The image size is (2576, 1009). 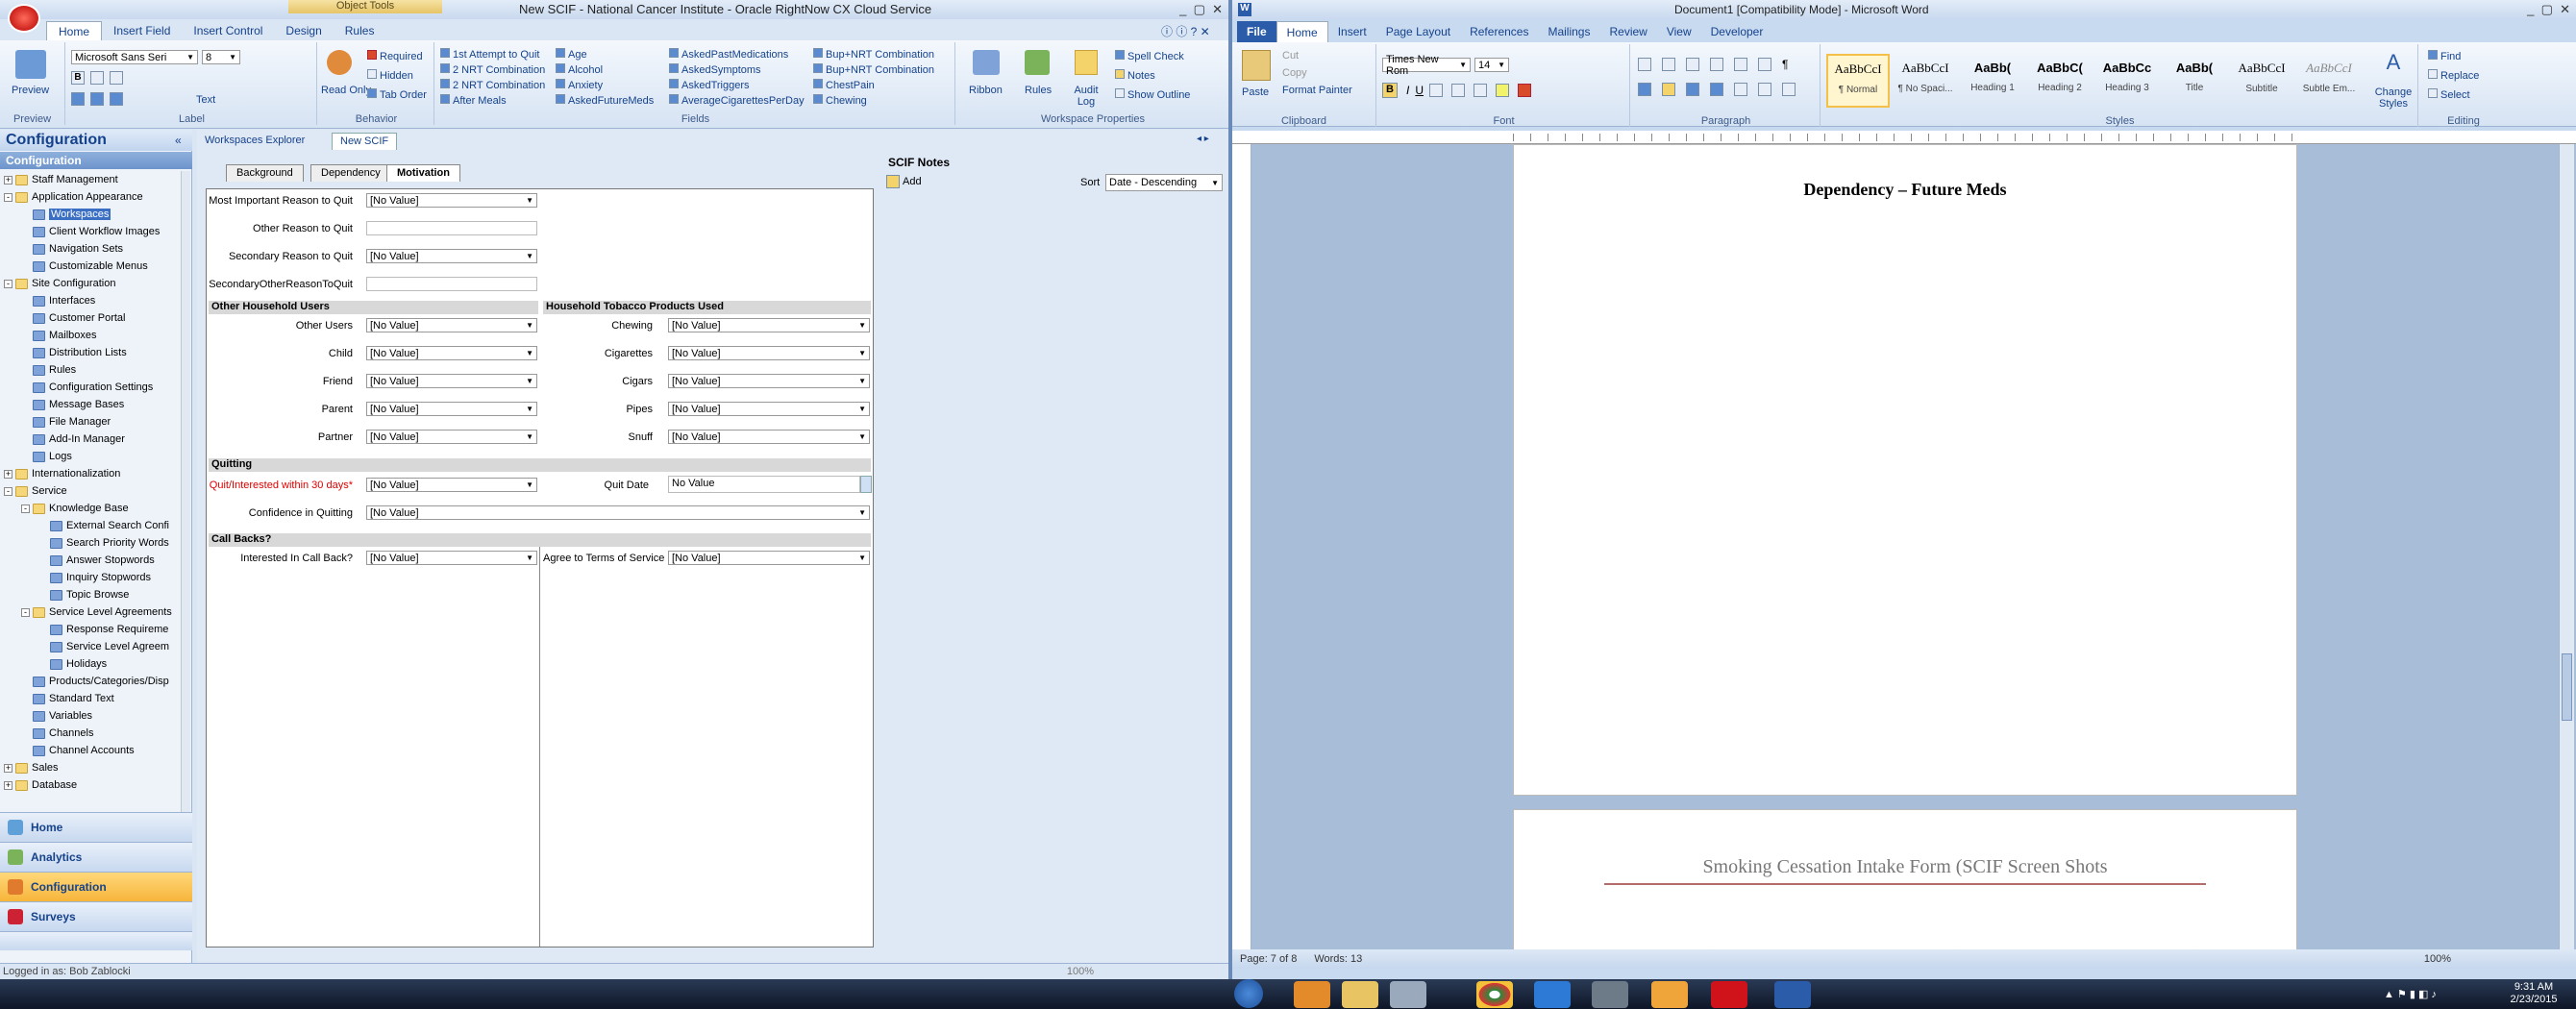 I want to click on tree-item: Products/Categories/Disp, so click(x=90, y=682).